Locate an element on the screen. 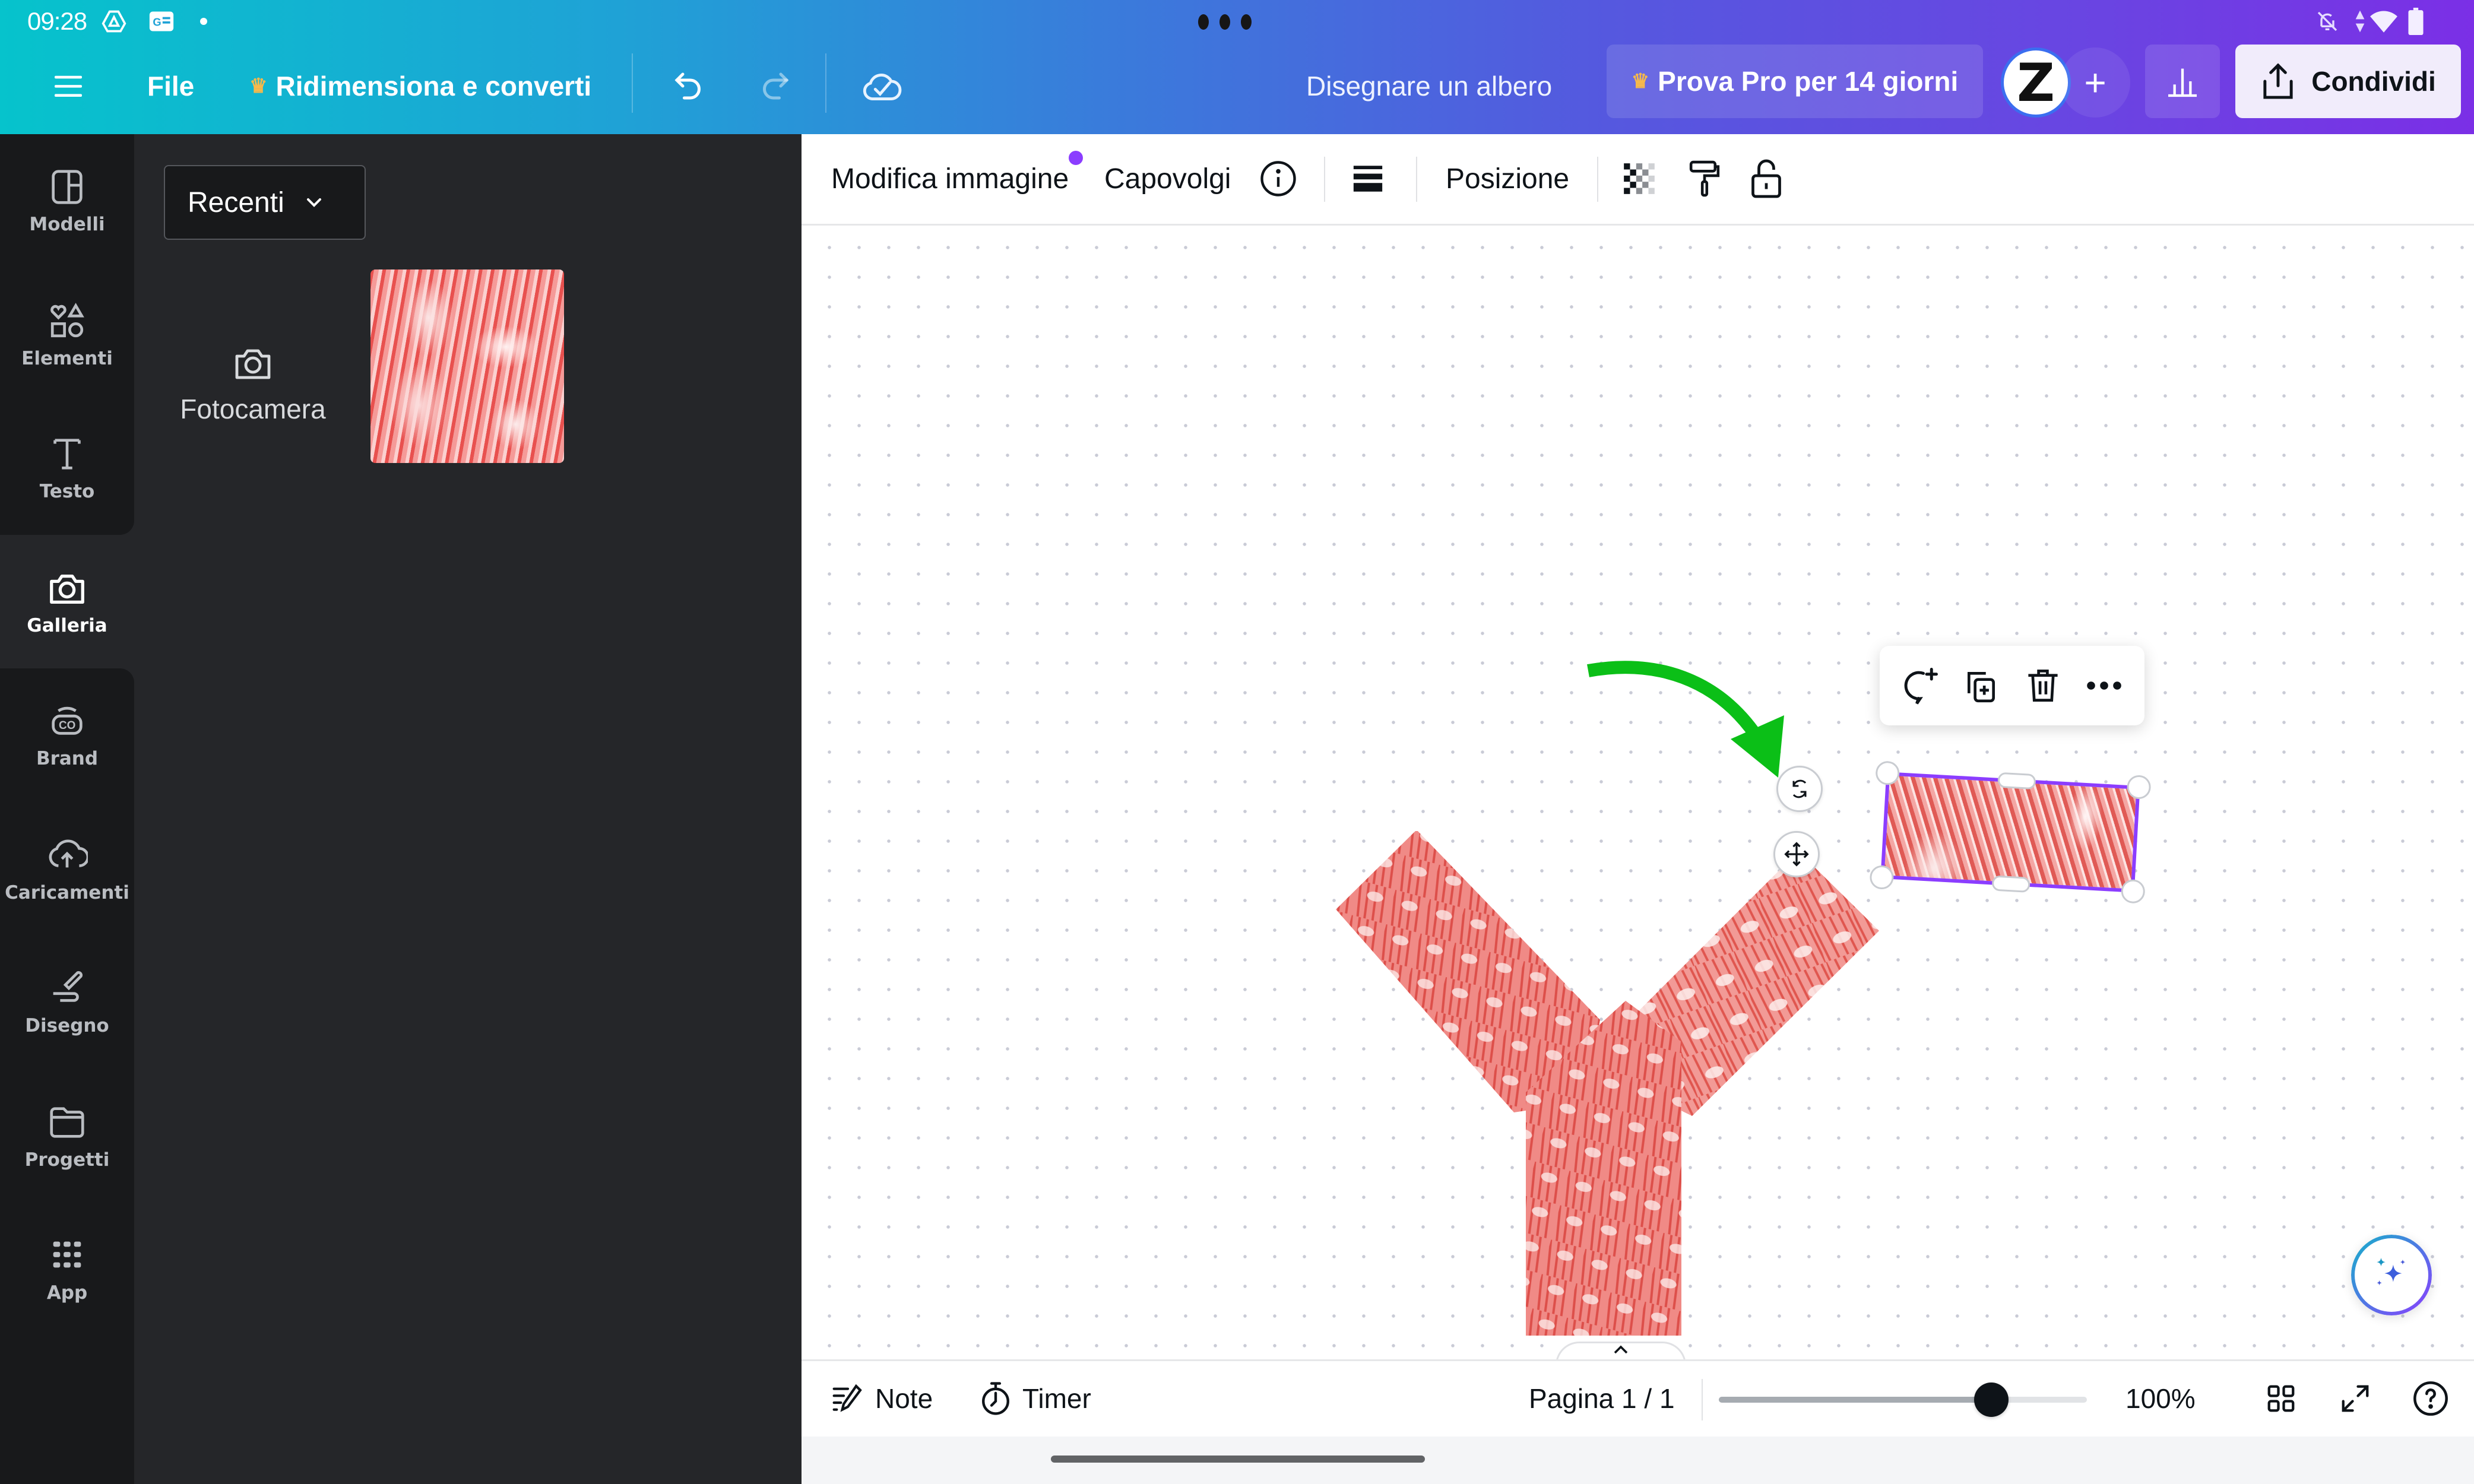 The image size is (2474, 1484). move-handle is located at coordinates (1796, 854).